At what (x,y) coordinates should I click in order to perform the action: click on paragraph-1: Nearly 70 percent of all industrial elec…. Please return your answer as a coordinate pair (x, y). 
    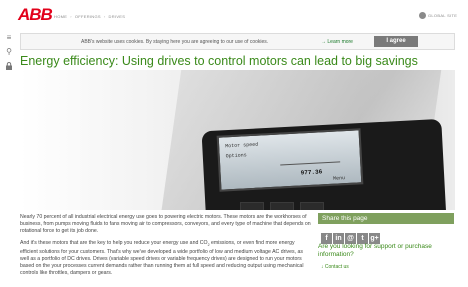
    Looking at the image, I should click on (165, 224).